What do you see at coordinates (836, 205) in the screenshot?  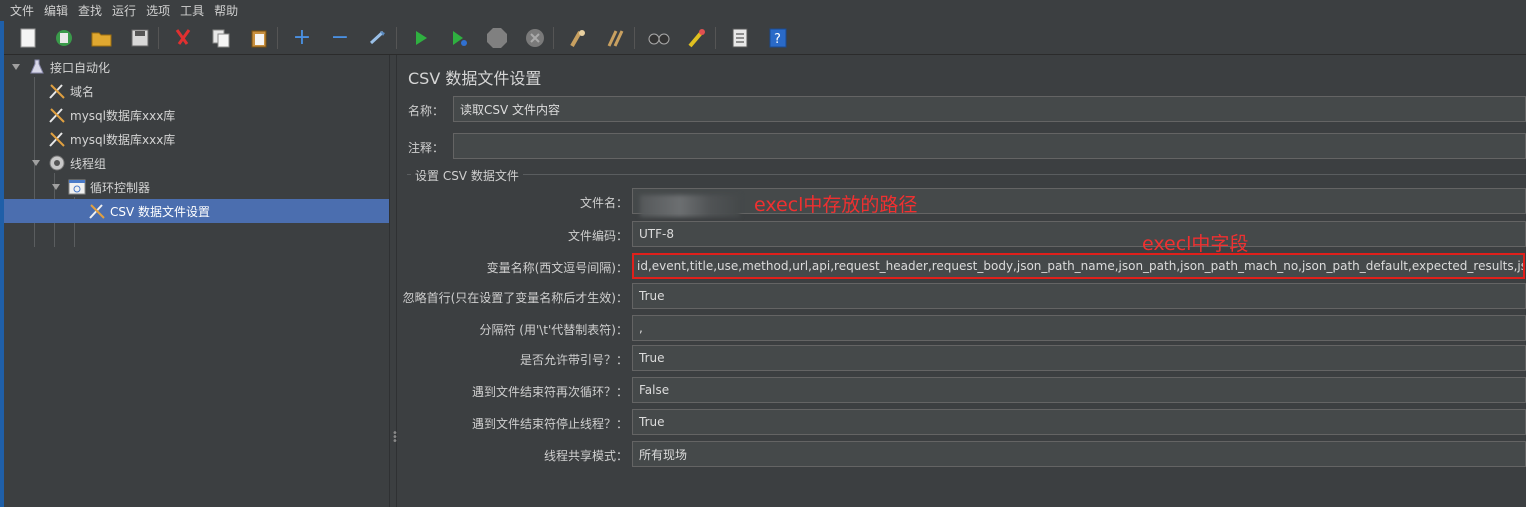 I see `filename-annotation: execl中存放的路径` at bounding box center [836, 205].